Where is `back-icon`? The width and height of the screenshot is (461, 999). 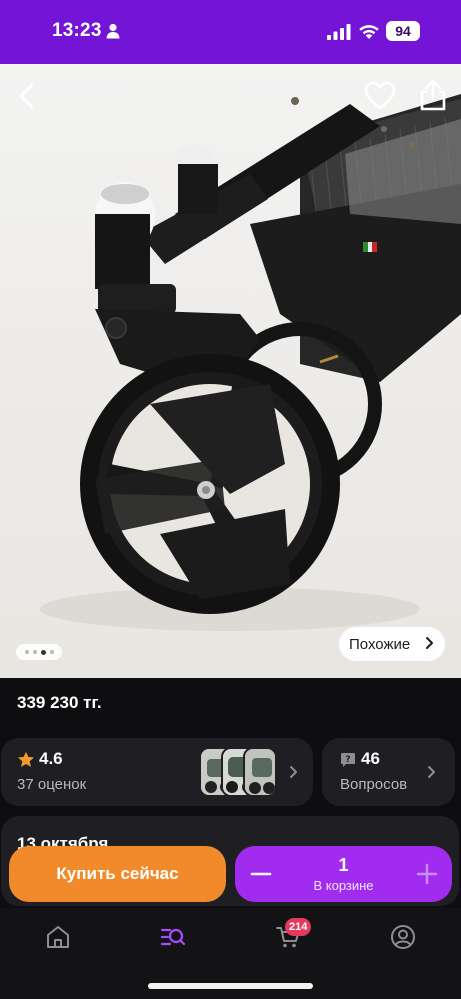 back-icon is located at coordinates (28, 96).